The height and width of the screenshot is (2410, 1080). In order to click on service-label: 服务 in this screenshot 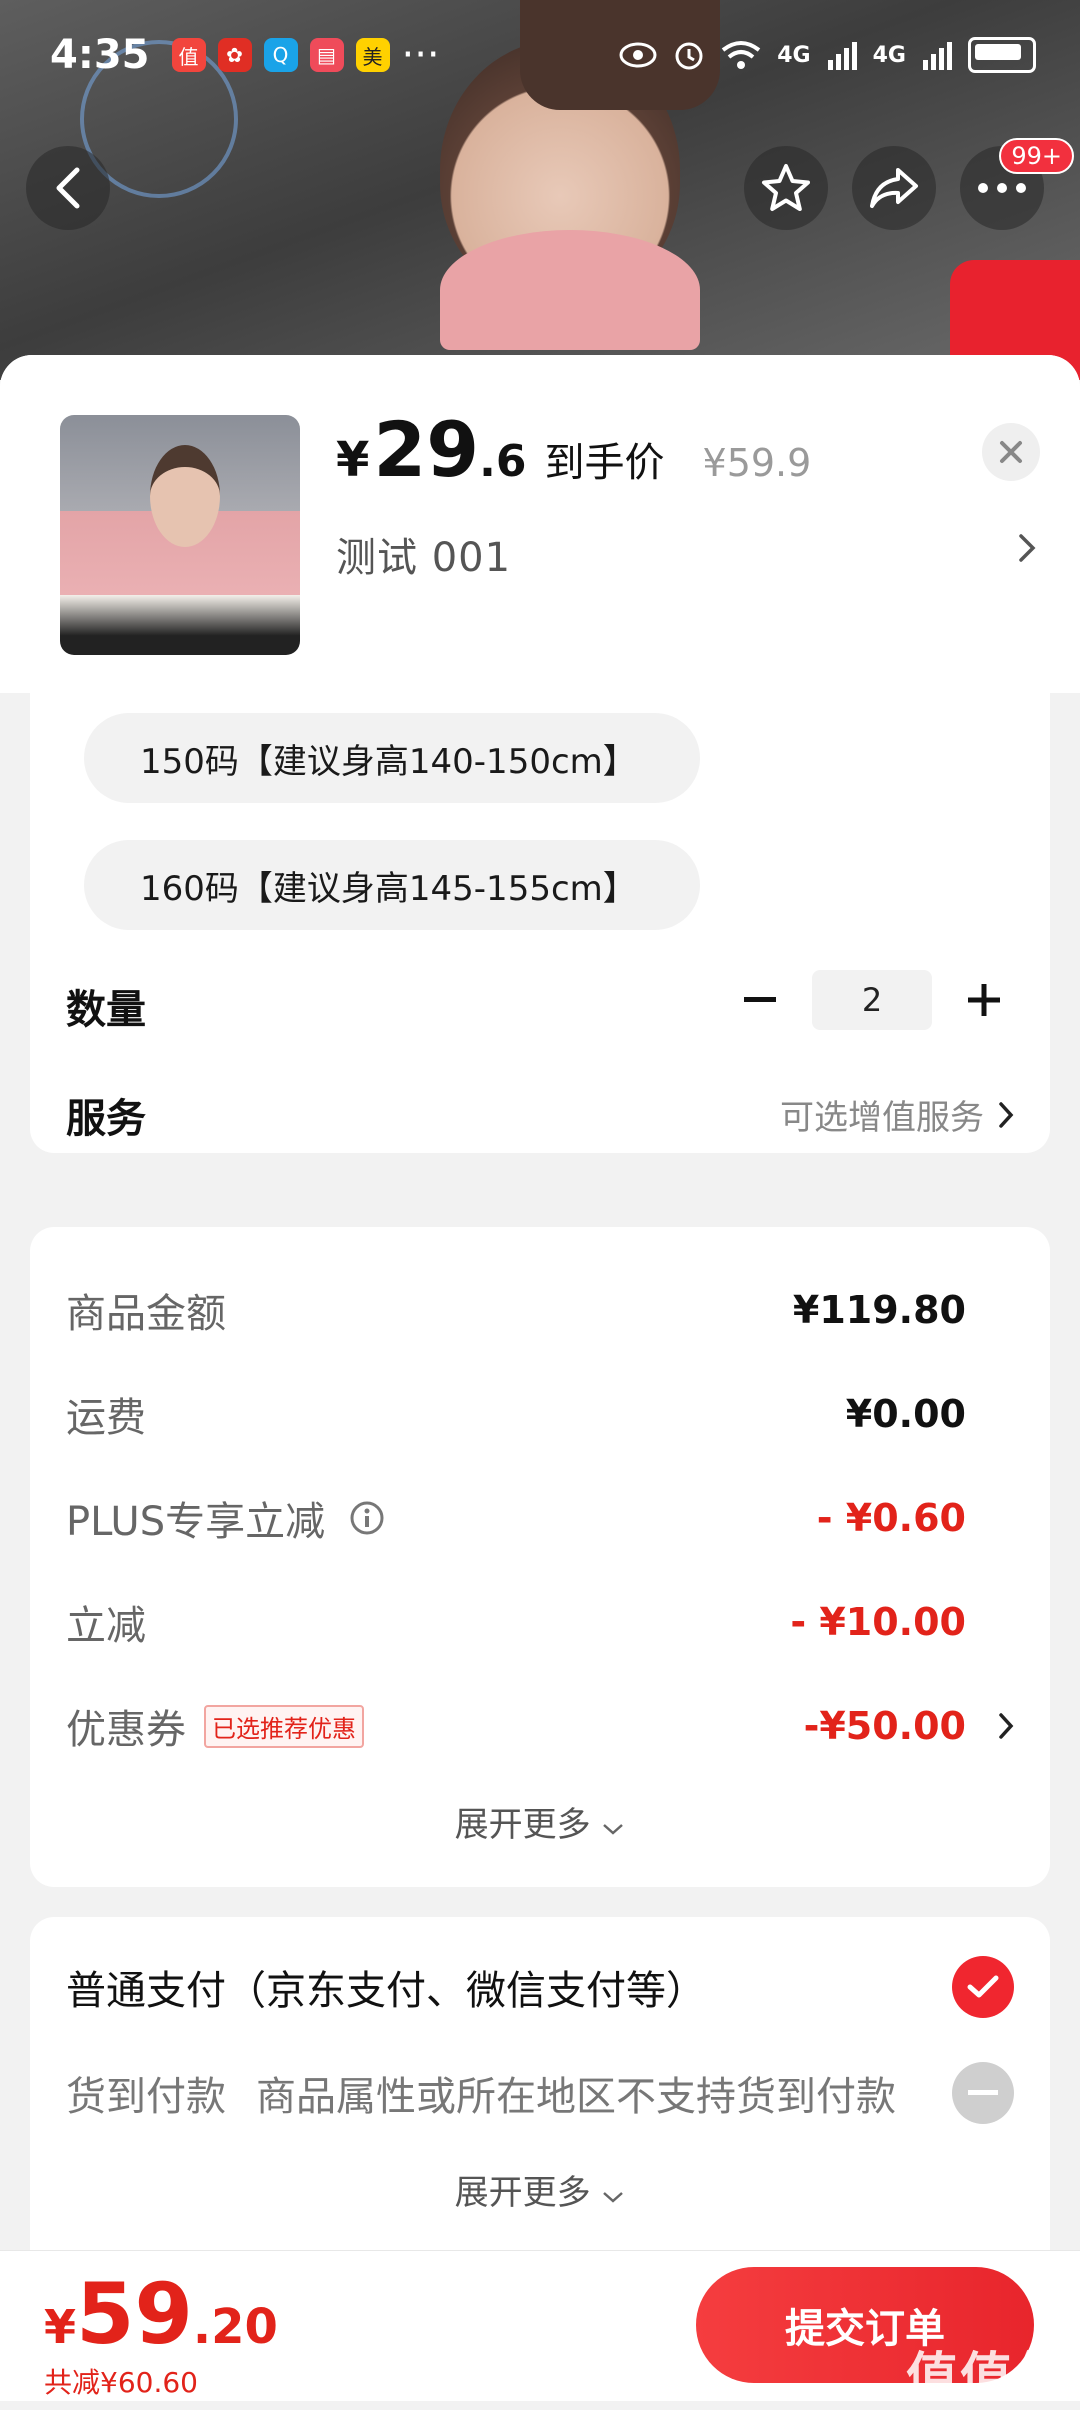, I will do `click(106, 1119)`.